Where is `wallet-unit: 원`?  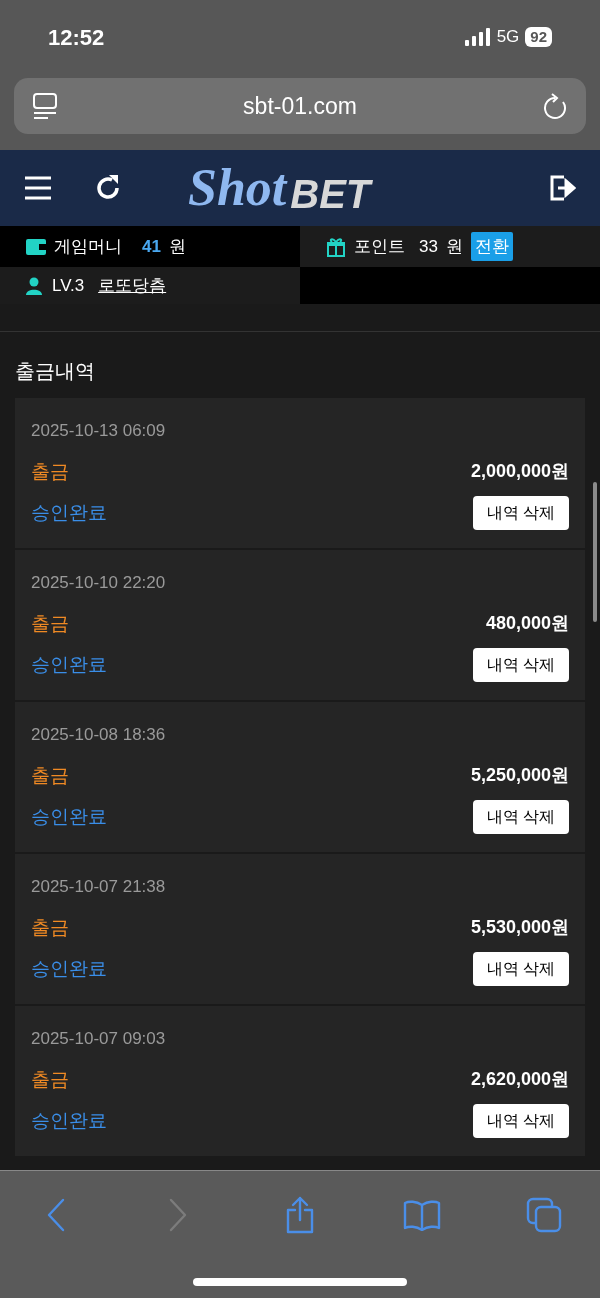
wallet-unit: 원 is located at coordinates (177, 246).